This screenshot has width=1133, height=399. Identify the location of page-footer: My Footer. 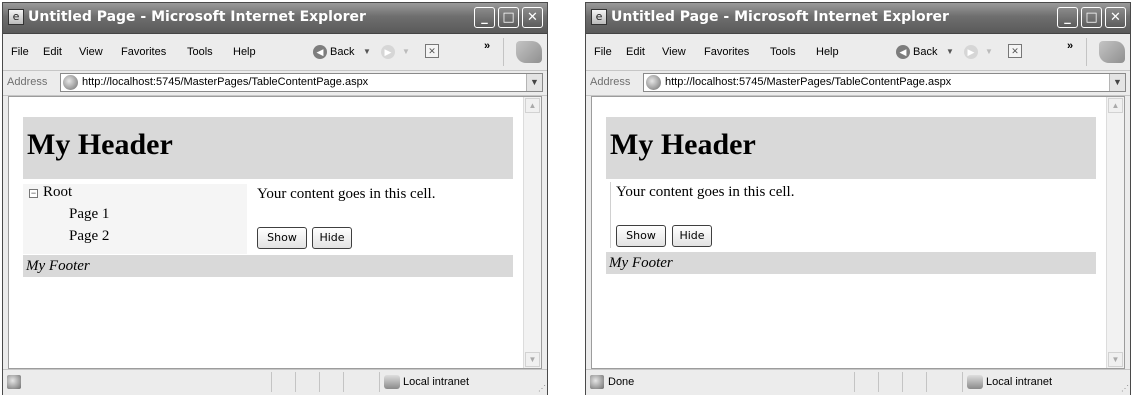
(851, 263).